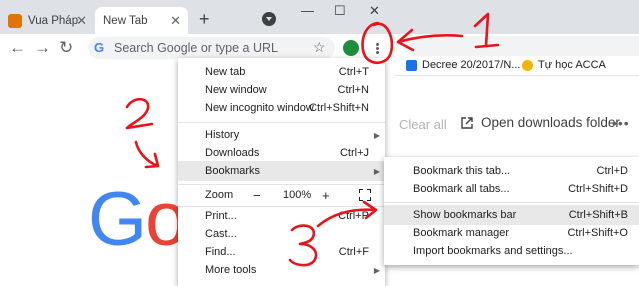 The height and width of the screenshot is (286, 639). What do you see at coordinates (517, 17) in the screenshot?
I see `background-titlebar` at bounding box center [517, 17].